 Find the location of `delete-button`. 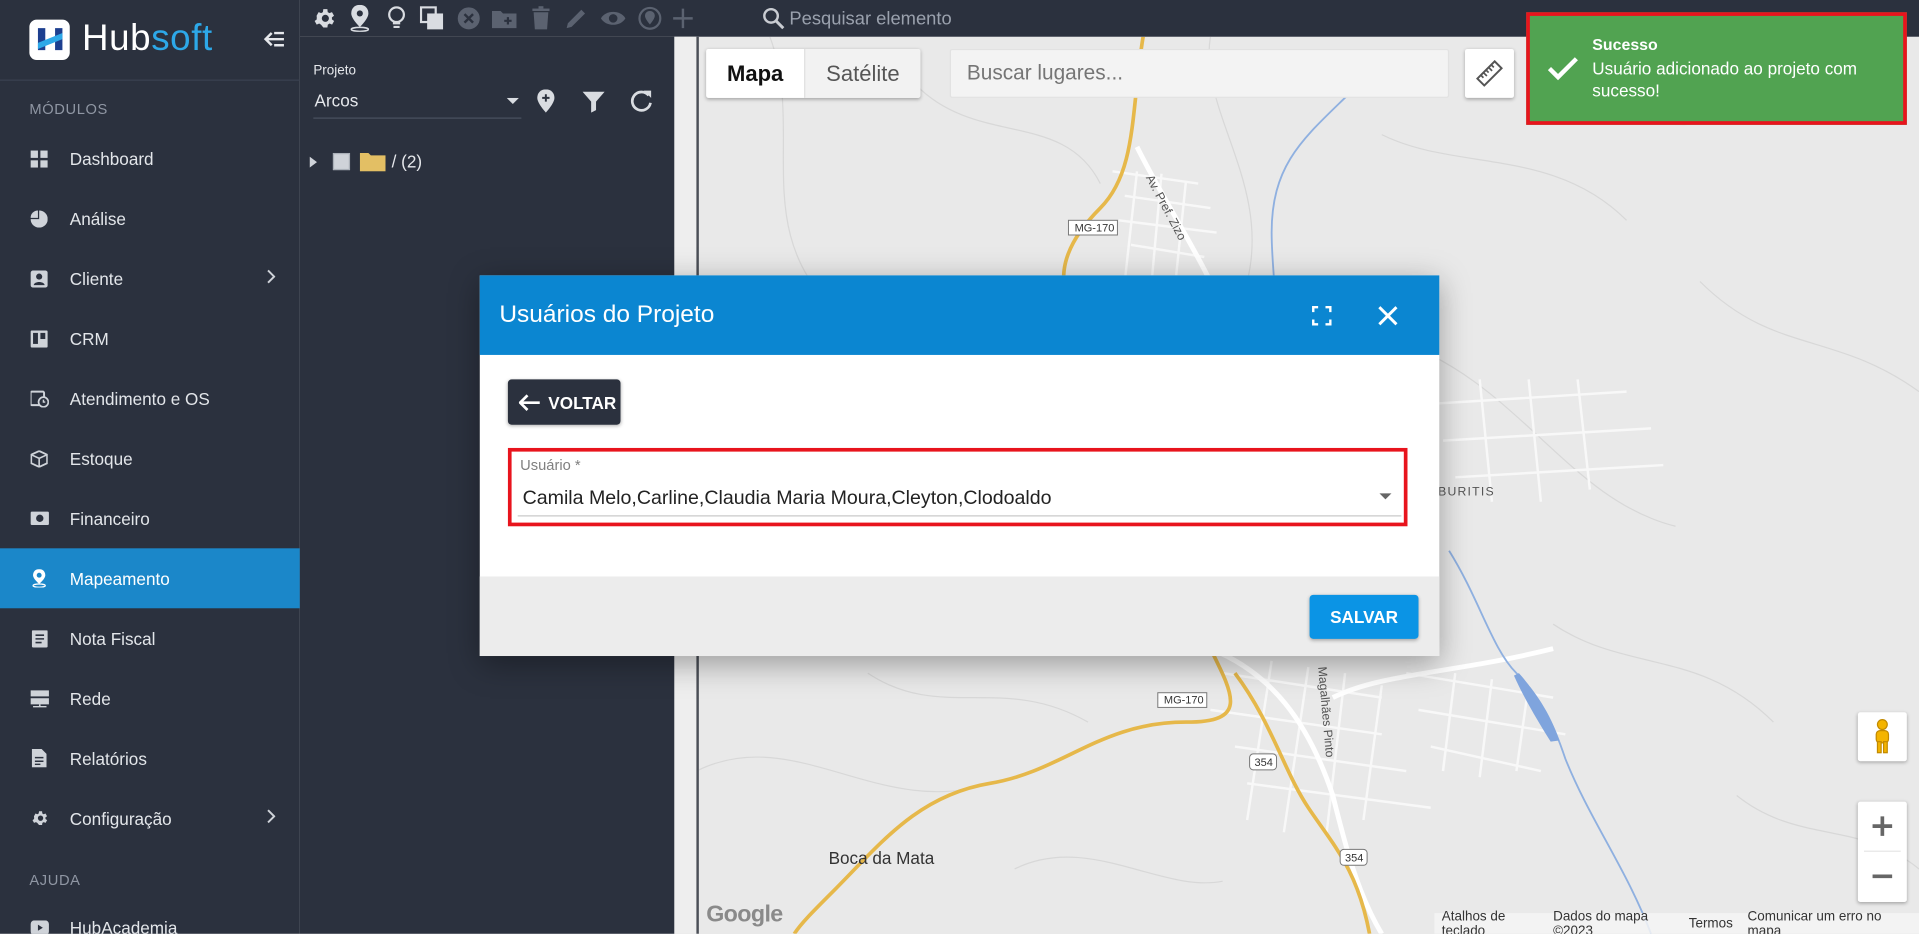

delete-button is located at coordinates (541, 18).